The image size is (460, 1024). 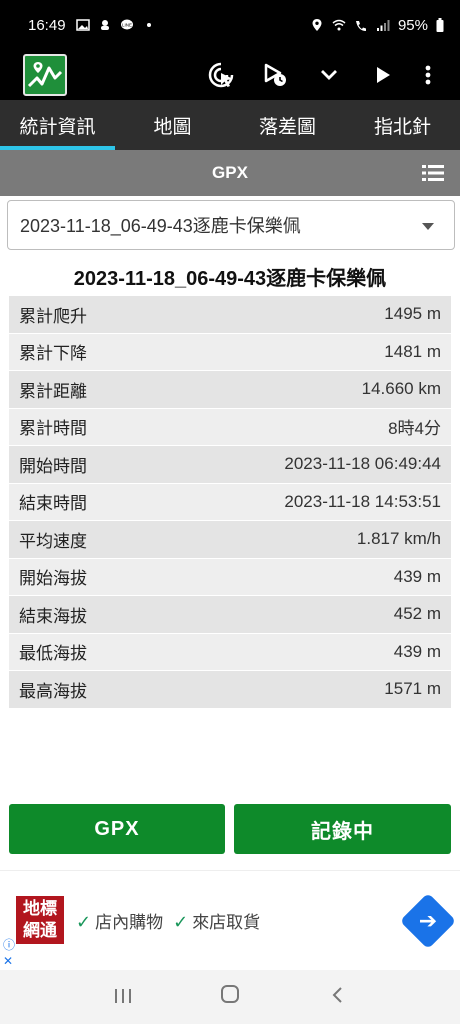 What do you see at coordinates (53, 691) in the screenshot?
I see `stat-label: 最高海拔` at bounding box center [53, 691].